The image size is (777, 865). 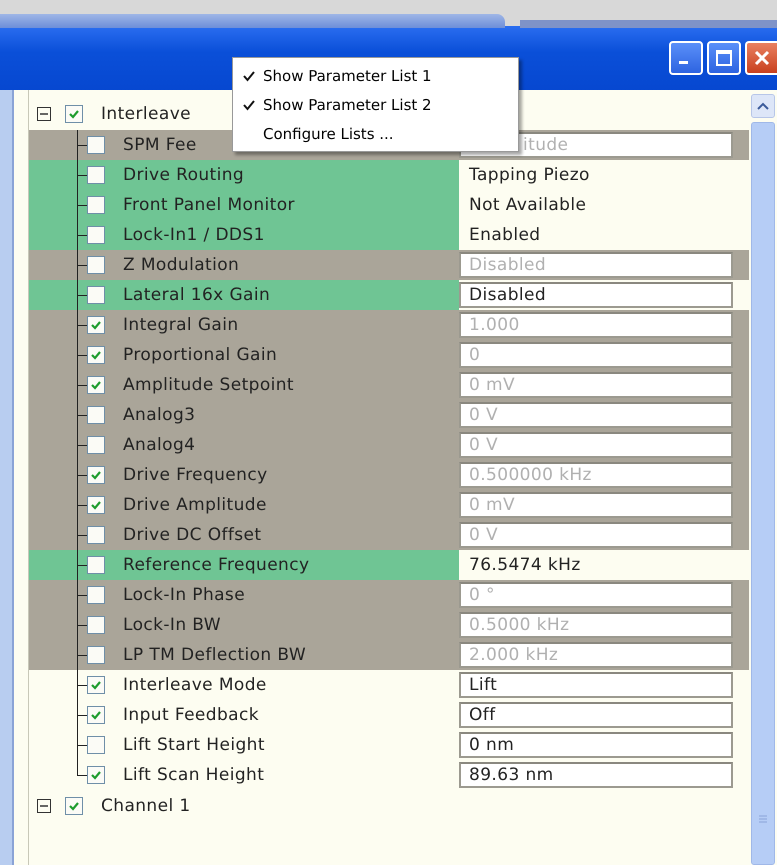 What do you see at coordinates (524, 565) in the screenshot?
I see `value-text: 76.5474 kHz` at bounding box center [524, 565].